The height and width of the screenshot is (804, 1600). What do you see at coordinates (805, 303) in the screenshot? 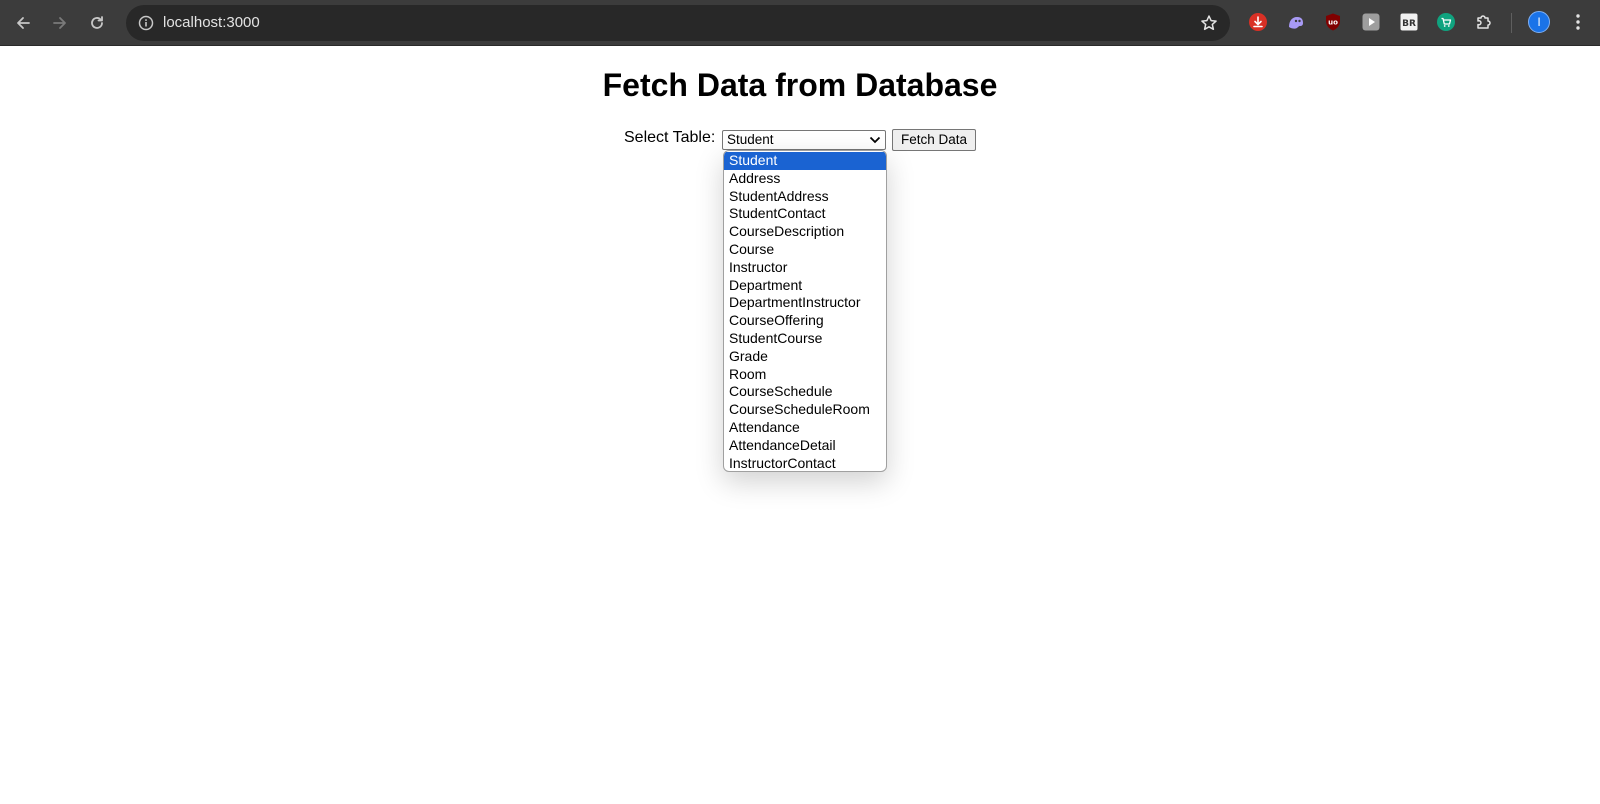
I see `option-departmentinstructor: DepartmentInstructor` at bounding box center [805, 303].